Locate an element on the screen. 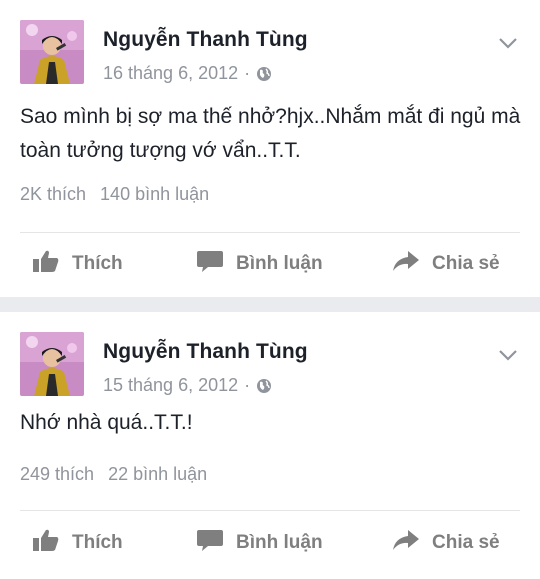 This screenshot has width=540, height=579. post-date: 16 tháng 6, 2012 is located at coordinates (170, 73).